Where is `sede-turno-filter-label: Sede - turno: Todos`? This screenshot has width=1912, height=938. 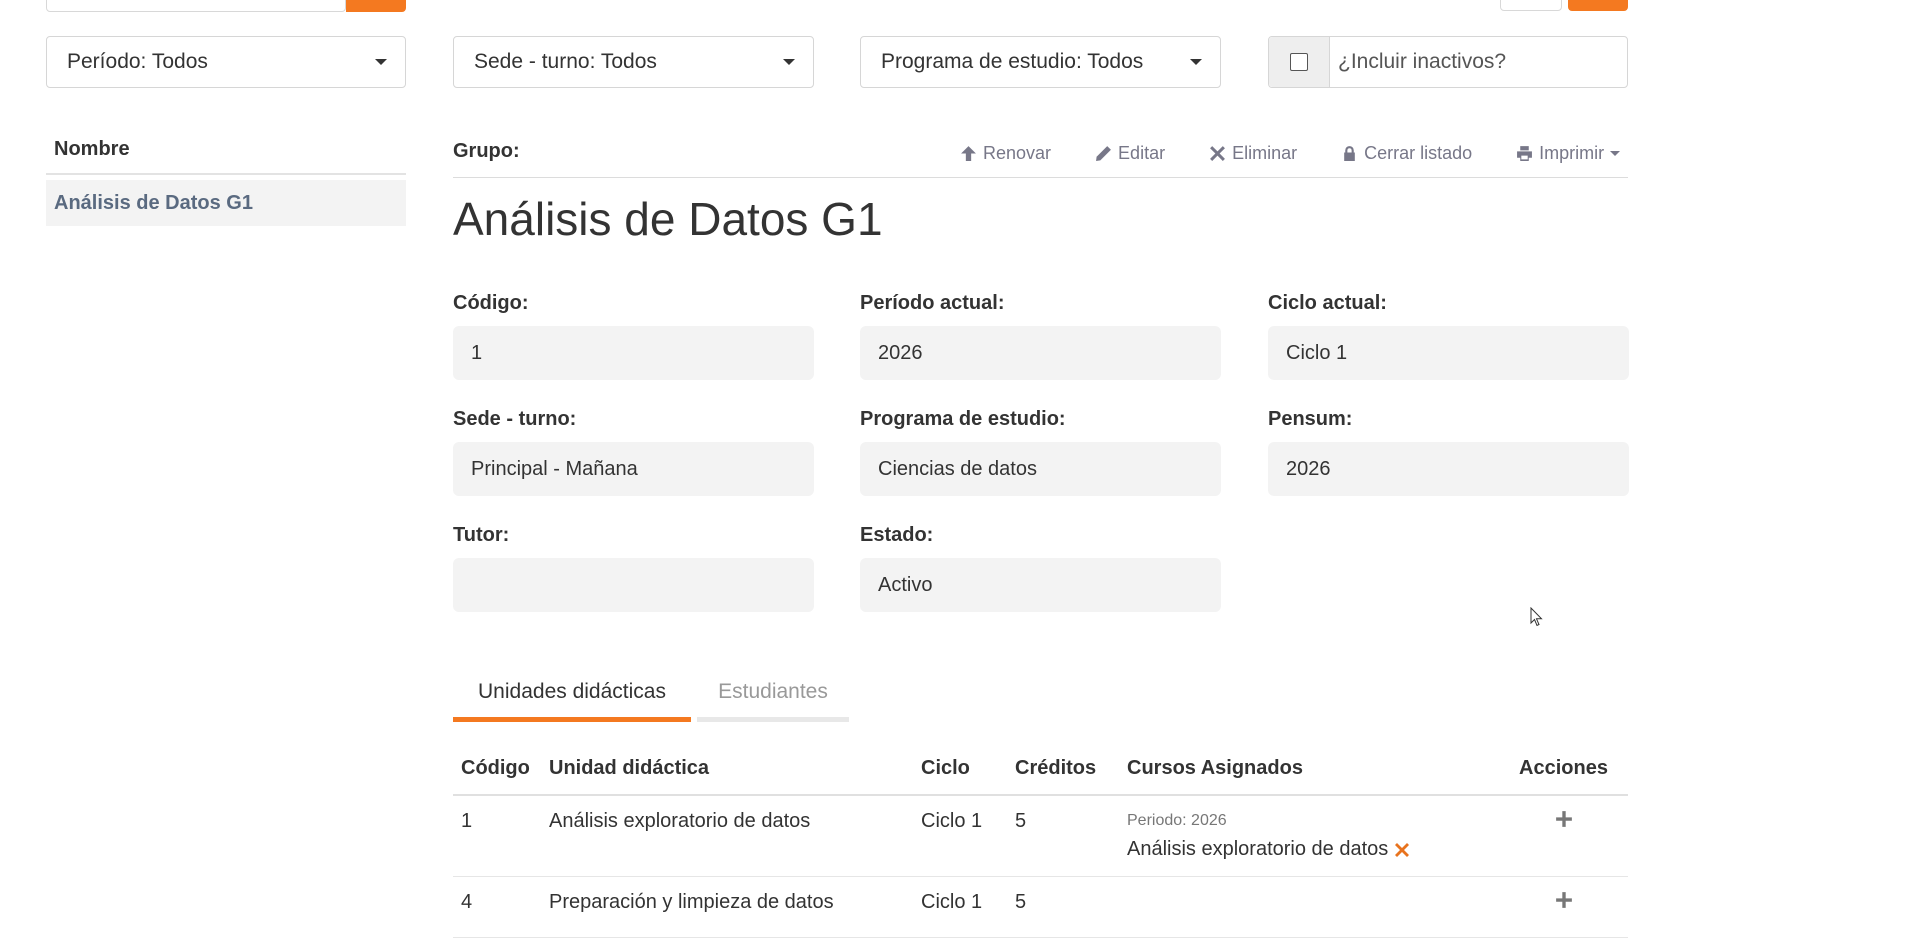 sede-turno-filter-label: Sede - turno: Todos is located at coordinates (565, 61).